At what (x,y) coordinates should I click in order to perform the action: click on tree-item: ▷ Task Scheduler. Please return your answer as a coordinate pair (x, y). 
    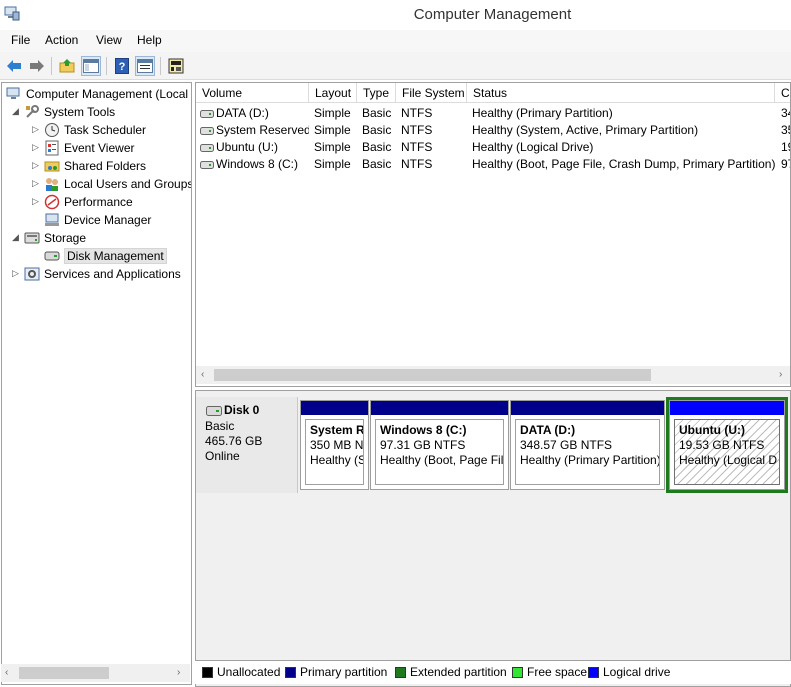
    Looking at the image, I should click on (96, 130).